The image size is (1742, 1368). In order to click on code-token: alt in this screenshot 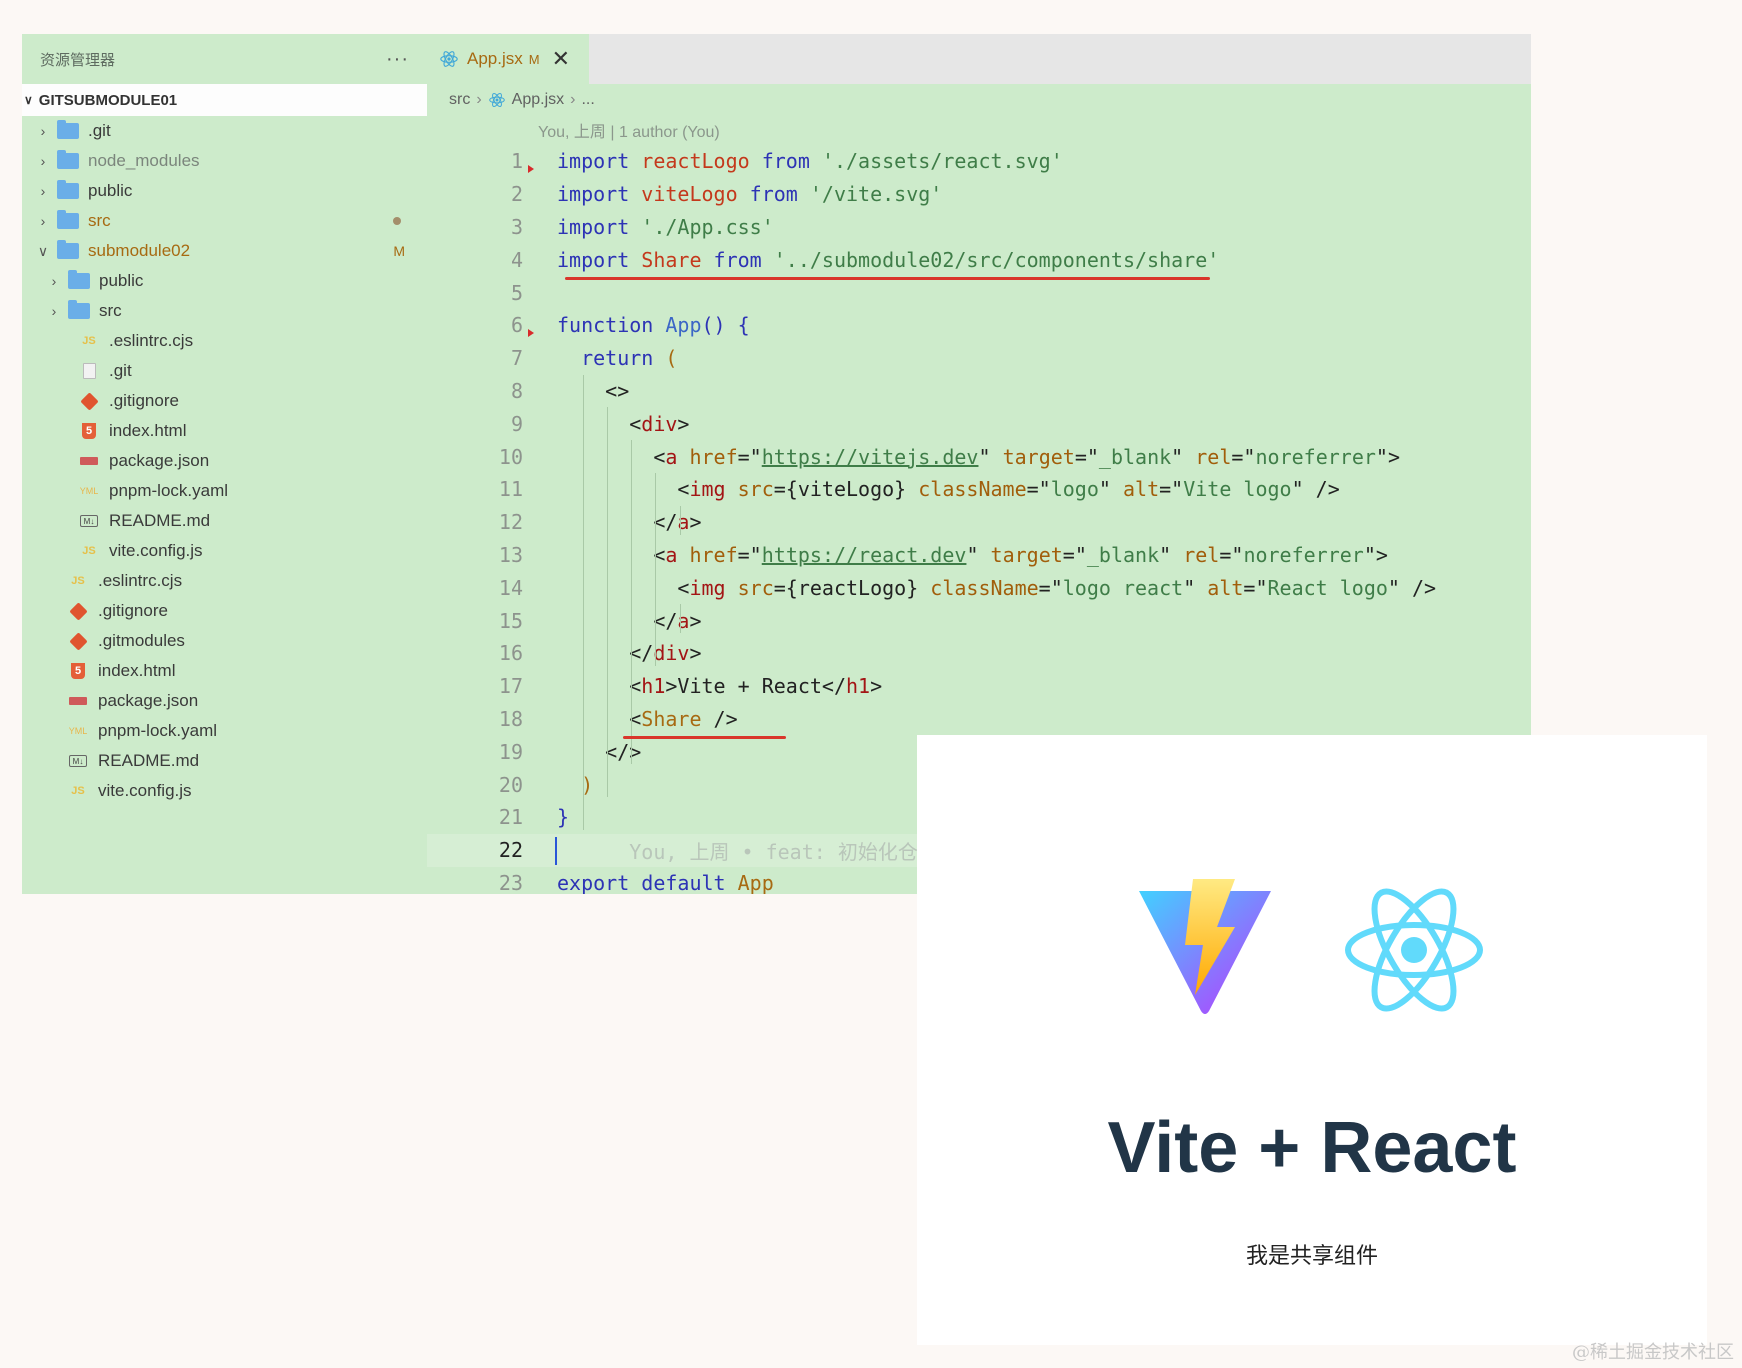, I will do `click(1141, 489)`.